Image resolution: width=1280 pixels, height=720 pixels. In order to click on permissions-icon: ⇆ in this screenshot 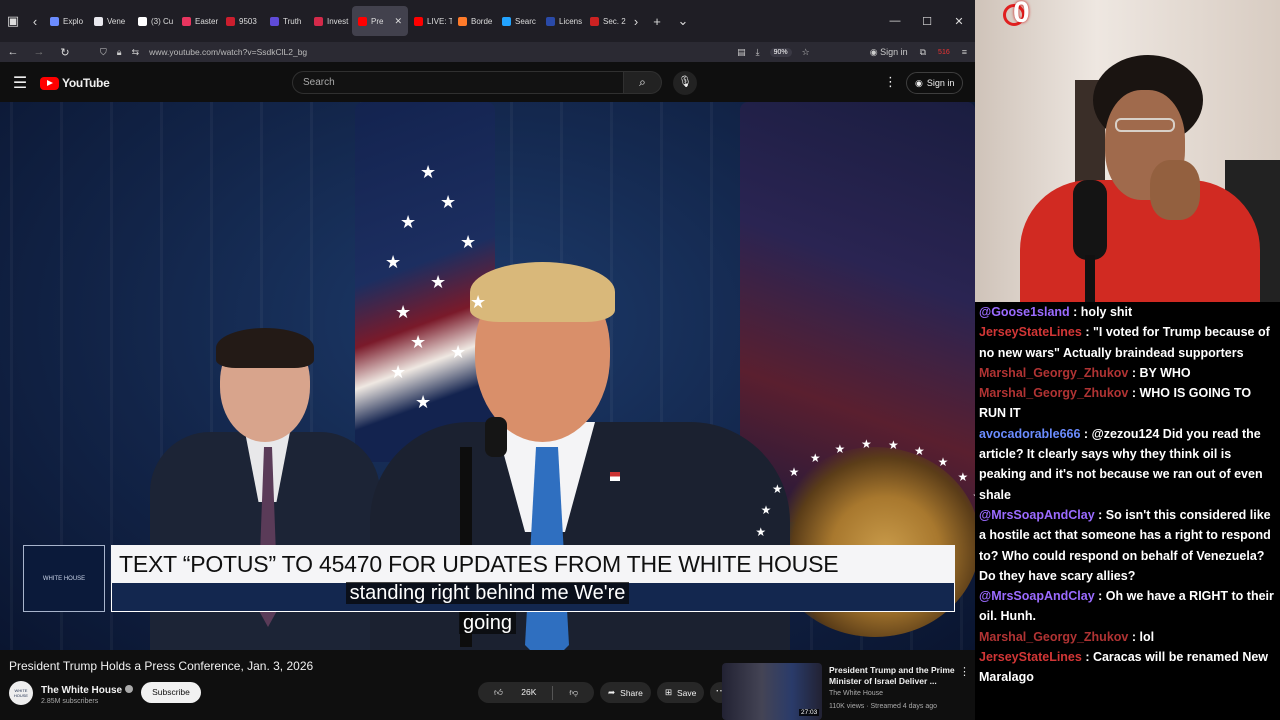, I will do `click(136, 52)`.